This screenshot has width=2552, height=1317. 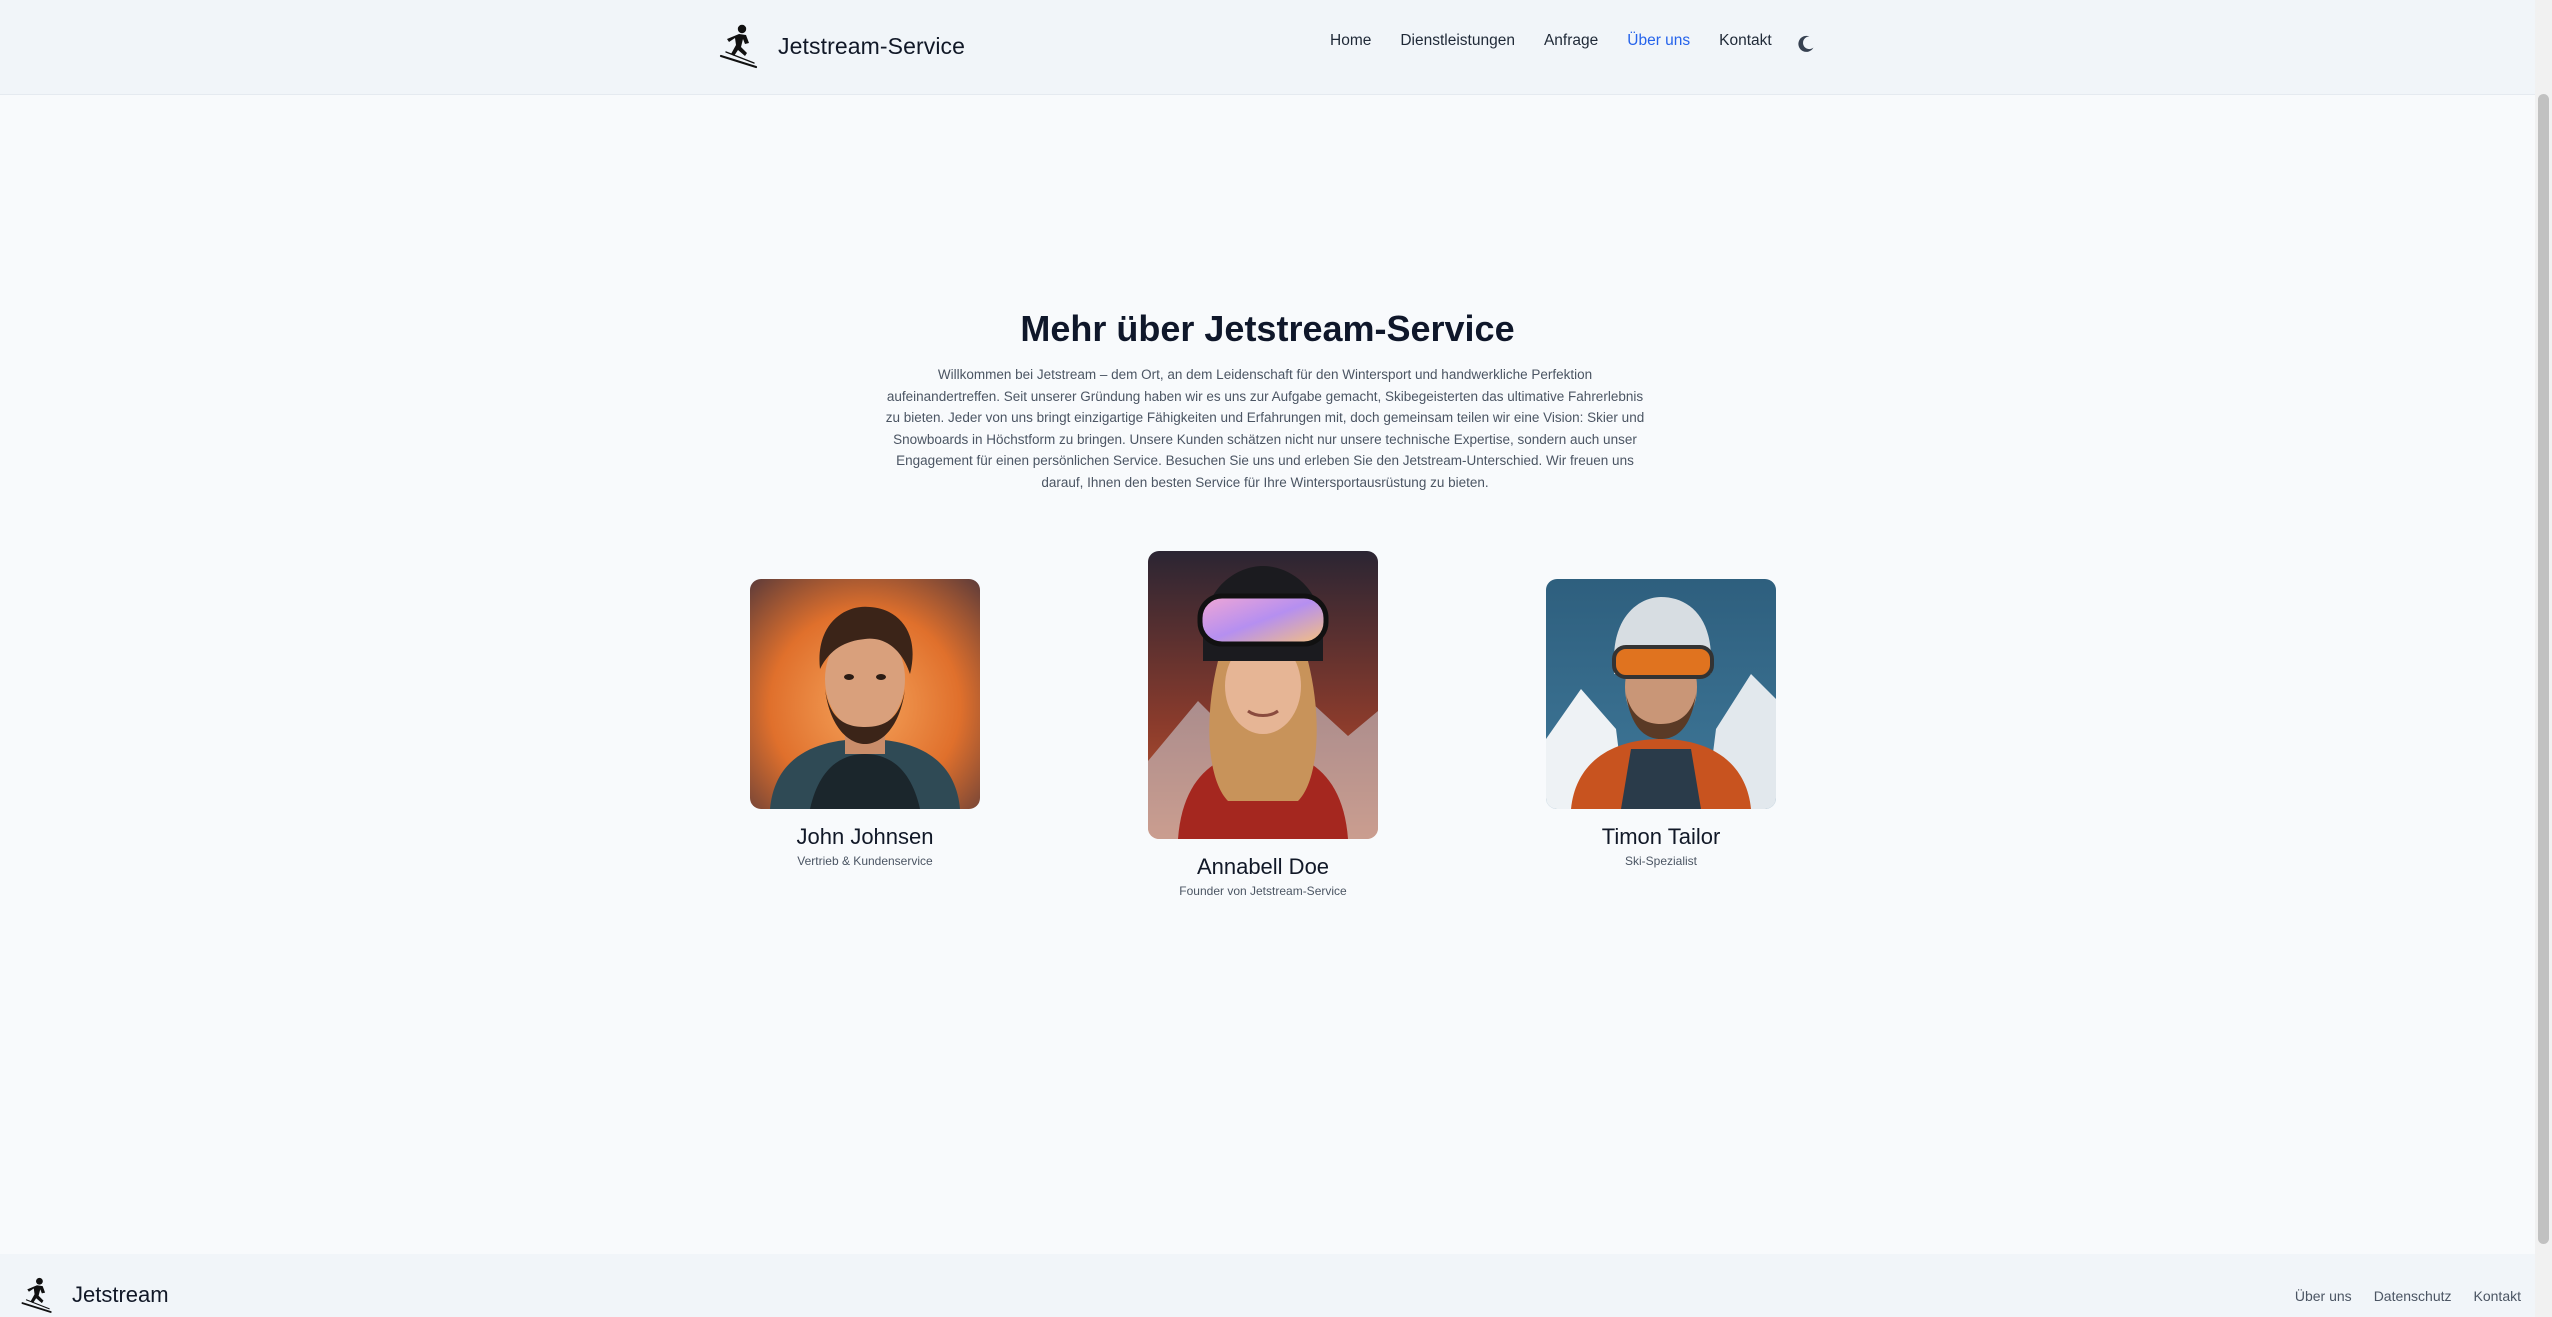 I want to click on john-portrait-image, so click(x=865, y=694).